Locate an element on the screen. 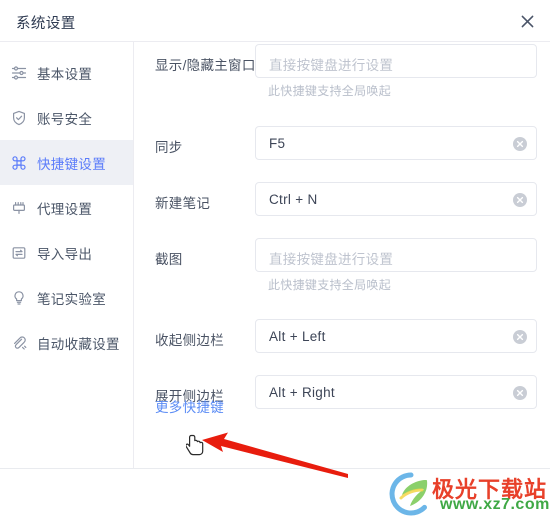  close-icon is located at coordinates (527, 21).